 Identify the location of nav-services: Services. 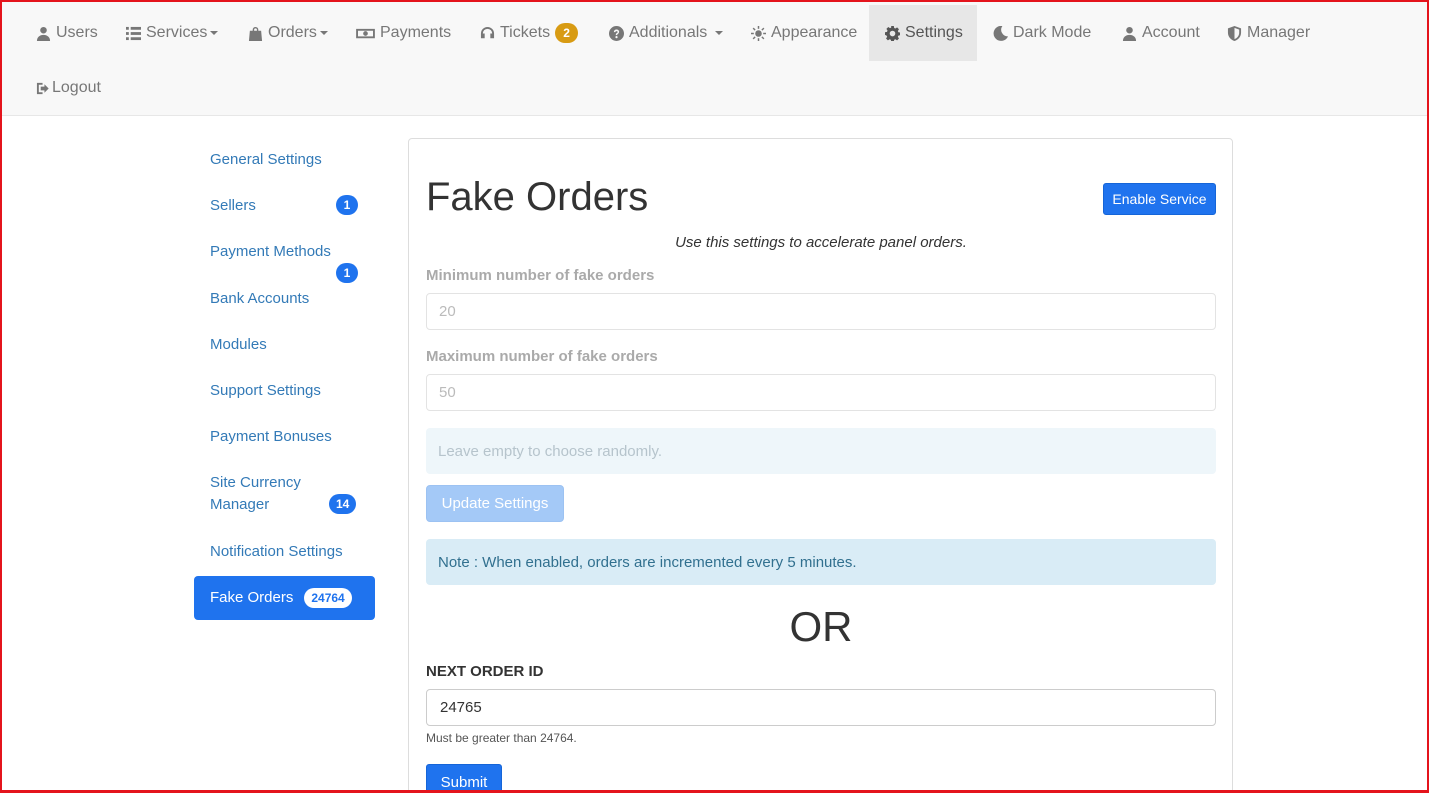
(172, 33).